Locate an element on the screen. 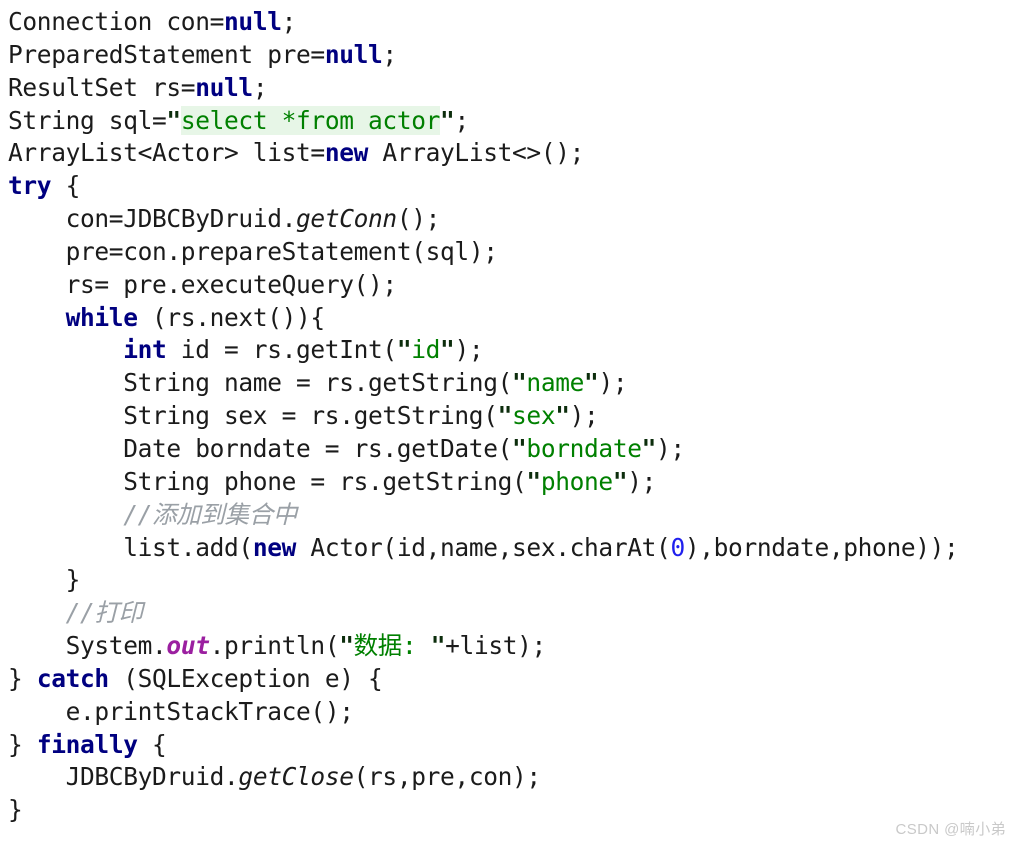 The height and width of the screenshot is (849, 1018). code-token-kw: while is located at coordinates (101, 317).